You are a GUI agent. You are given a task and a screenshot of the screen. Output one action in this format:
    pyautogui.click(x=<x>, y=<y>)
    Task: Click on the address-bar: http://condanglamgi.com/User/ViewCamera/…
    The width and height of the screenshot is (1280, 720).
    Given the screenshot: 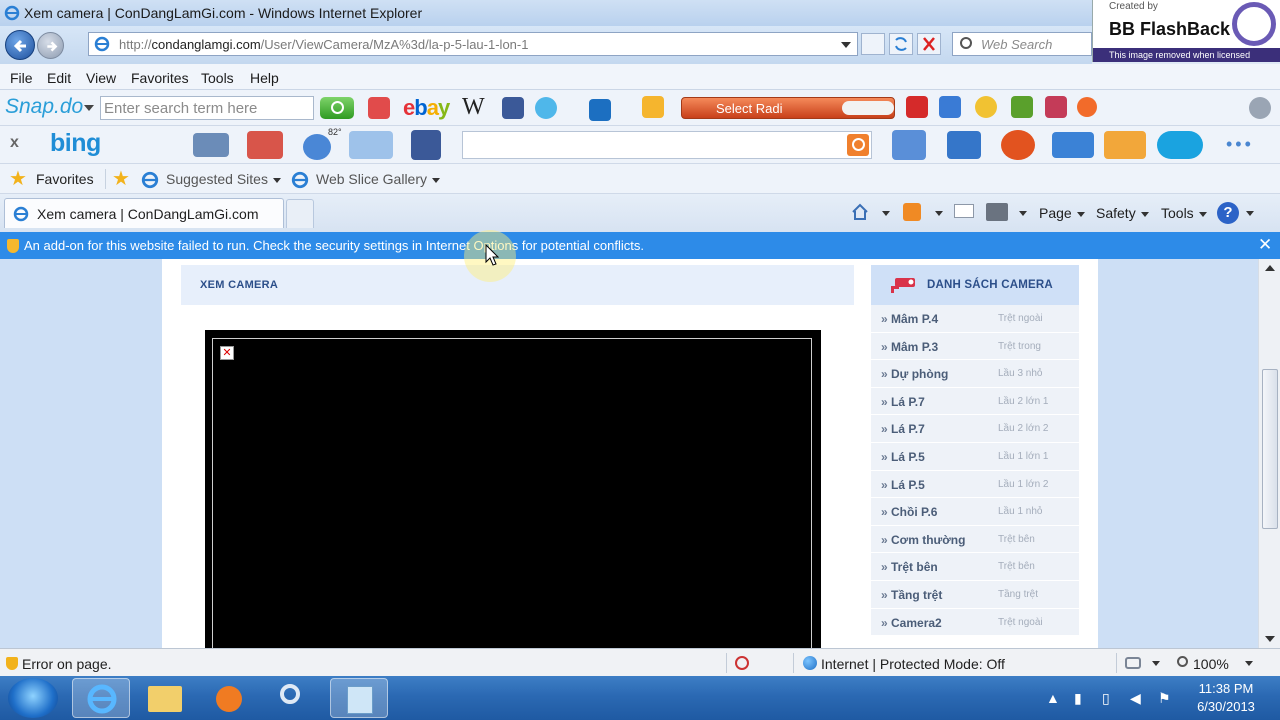 What is the action you would take?
    pyautogui.click(x=473, y=44)
    